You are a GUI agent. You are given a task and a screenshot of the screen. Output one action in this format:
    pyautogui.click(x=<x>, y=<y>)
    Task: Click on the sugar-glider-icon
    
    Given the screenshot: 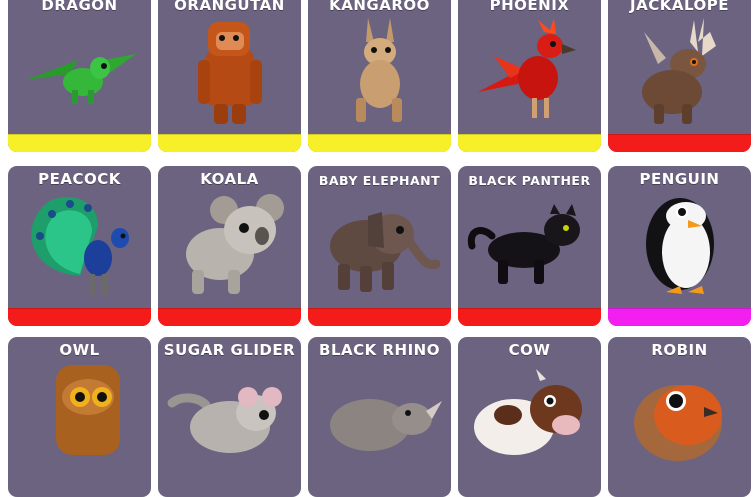 What is the action you would take?
    pyautogui.click(x=224, y=420)
    